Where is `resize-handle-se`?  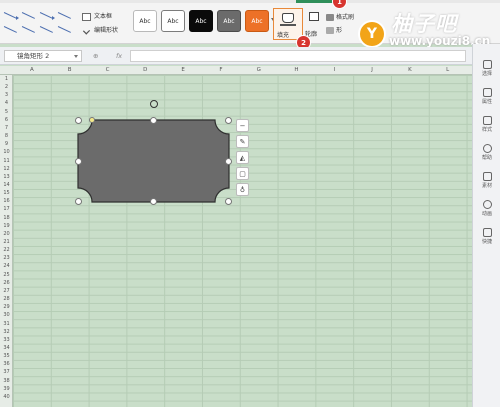 resize-handle-se is located at coordinates (228, 201).